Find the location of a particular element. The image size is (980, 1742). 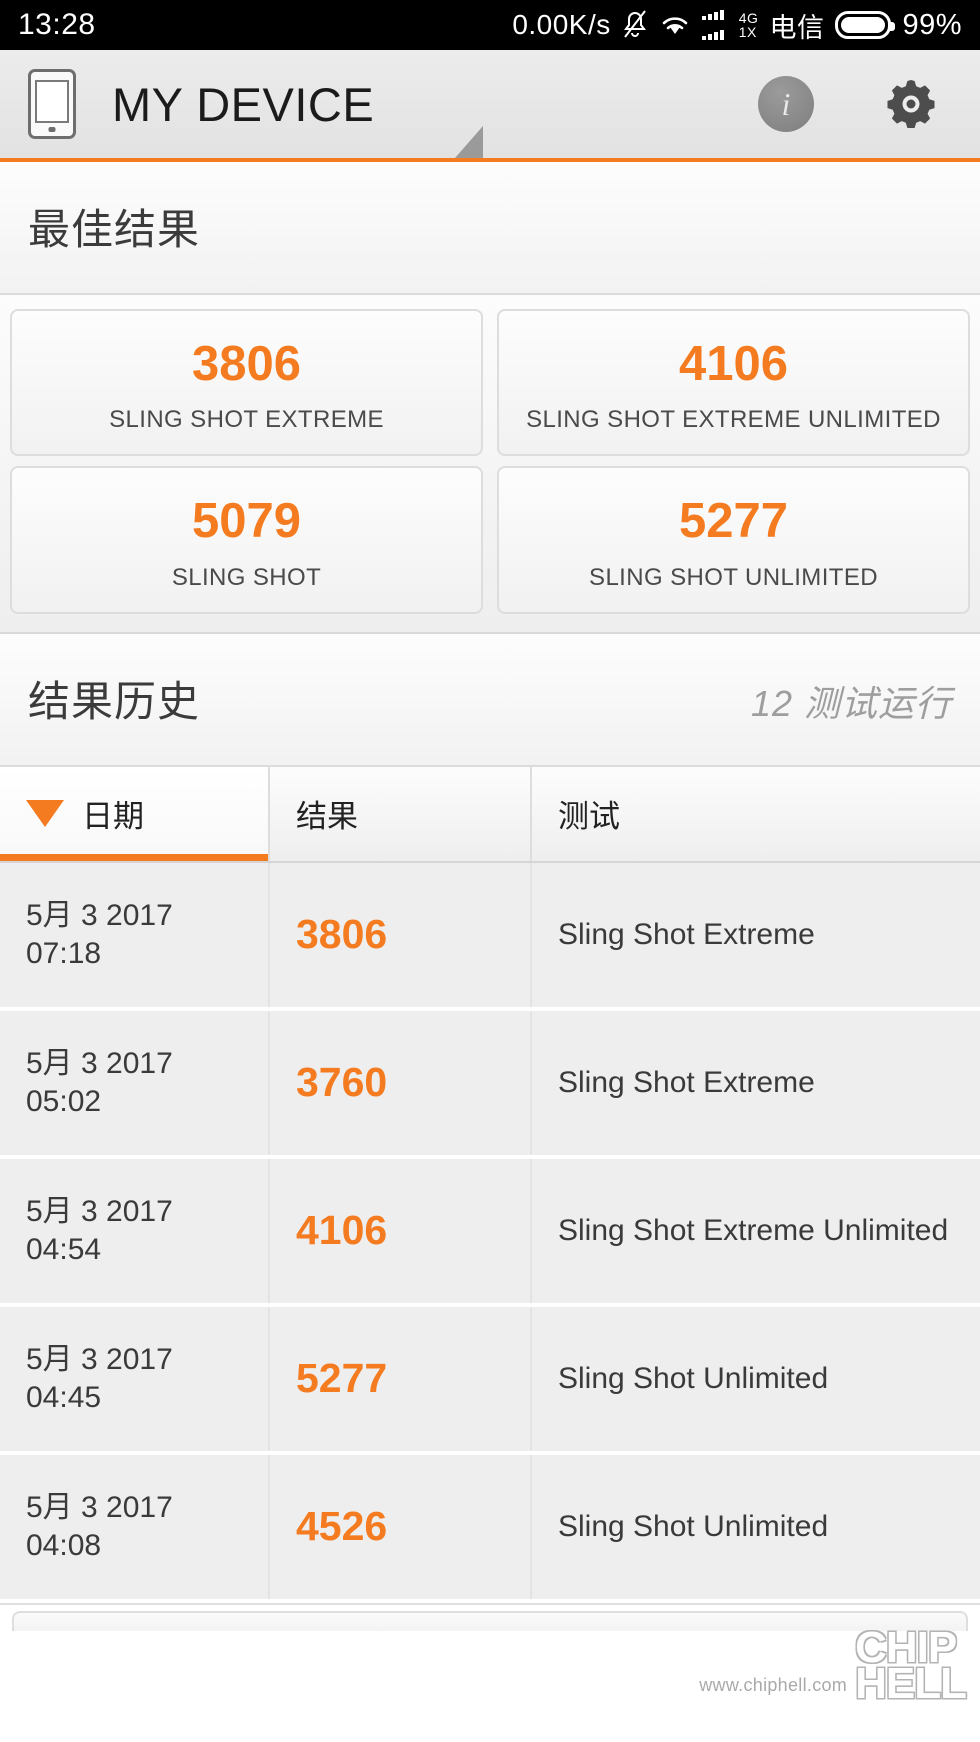

row-result-cell: 4106 is located at coordinates (401, 1230).